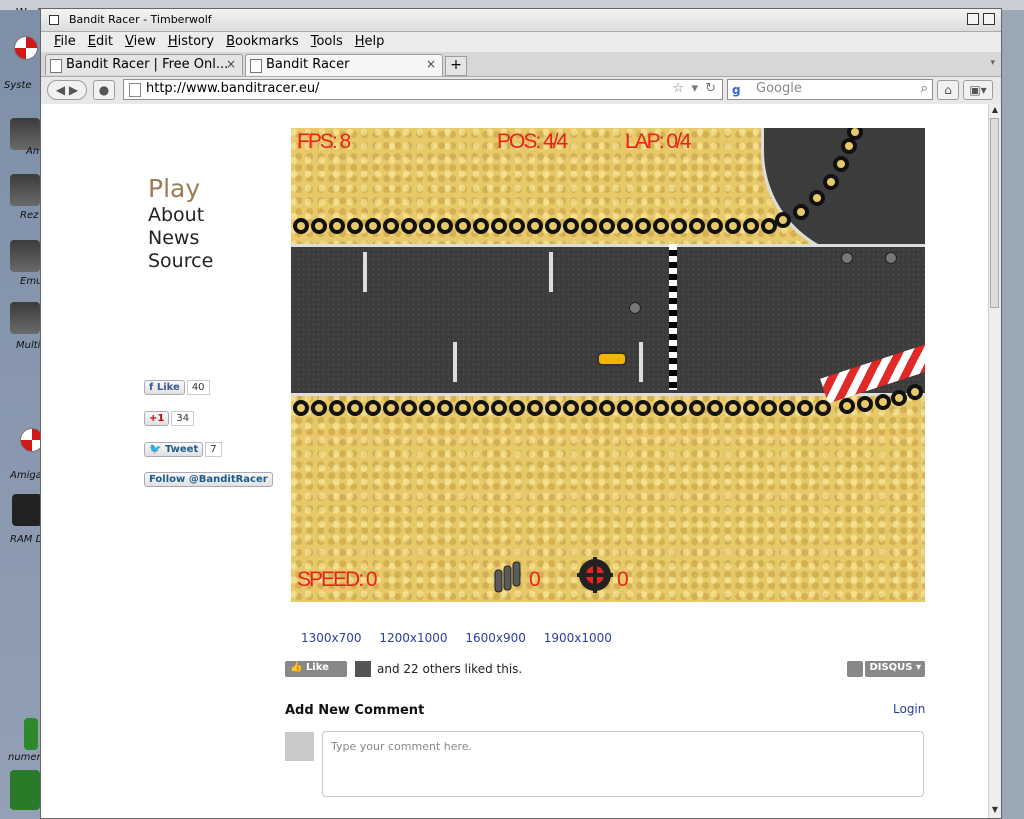  Describe the element at coordinates (54, 20) in the screenshot. I see `window-close-icon` at that location.